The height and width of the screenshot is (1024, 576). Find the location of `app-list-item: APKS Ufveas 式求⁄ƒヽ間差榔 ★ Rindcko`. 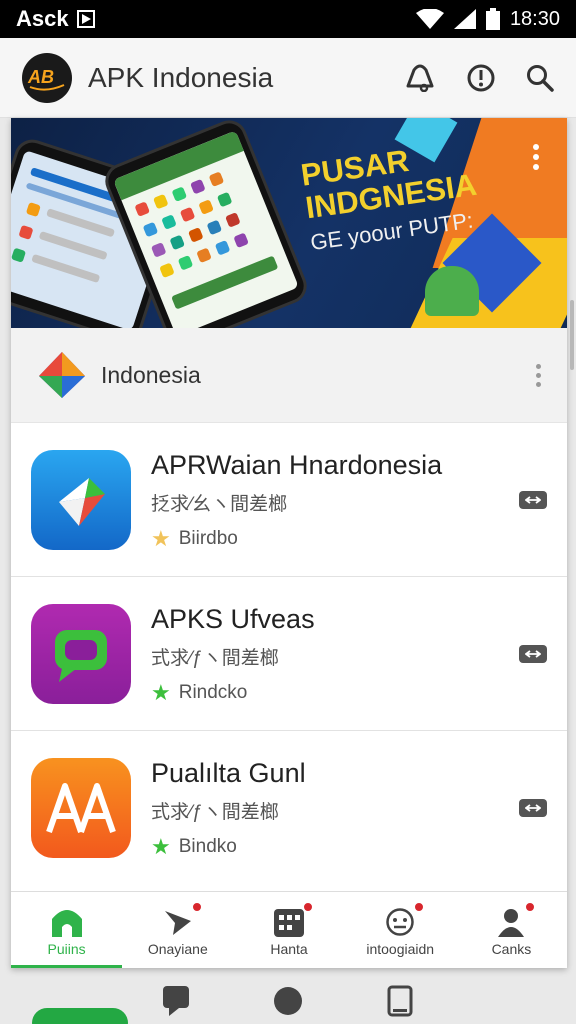

app-list-item: APKS Ufveas 式求⁄ƒヽ間差榔 ★ Rindcko is located at coordinates (289, 654).